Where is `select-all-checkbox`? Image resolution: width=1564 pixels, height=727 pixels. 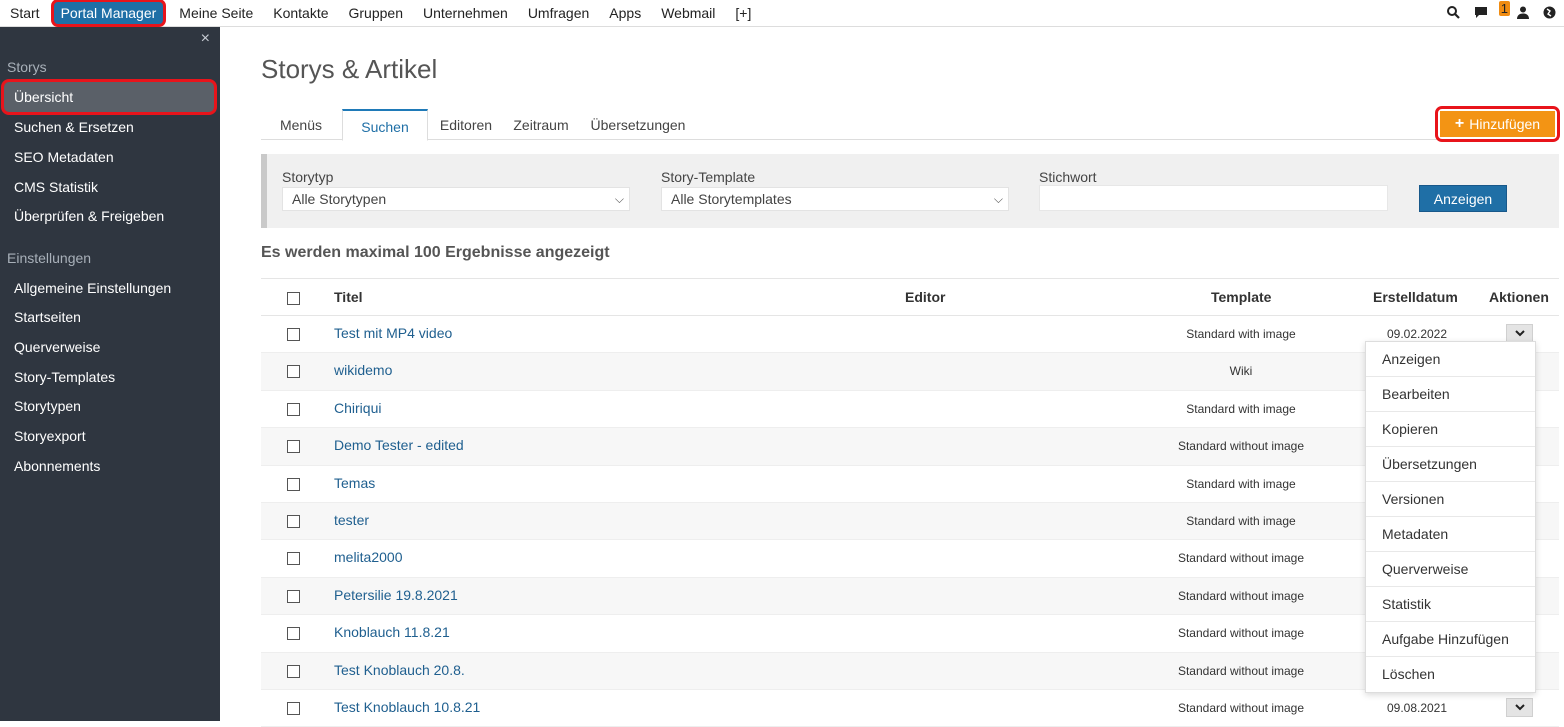 select-all-checkbox is located at coordinates (293, 298).